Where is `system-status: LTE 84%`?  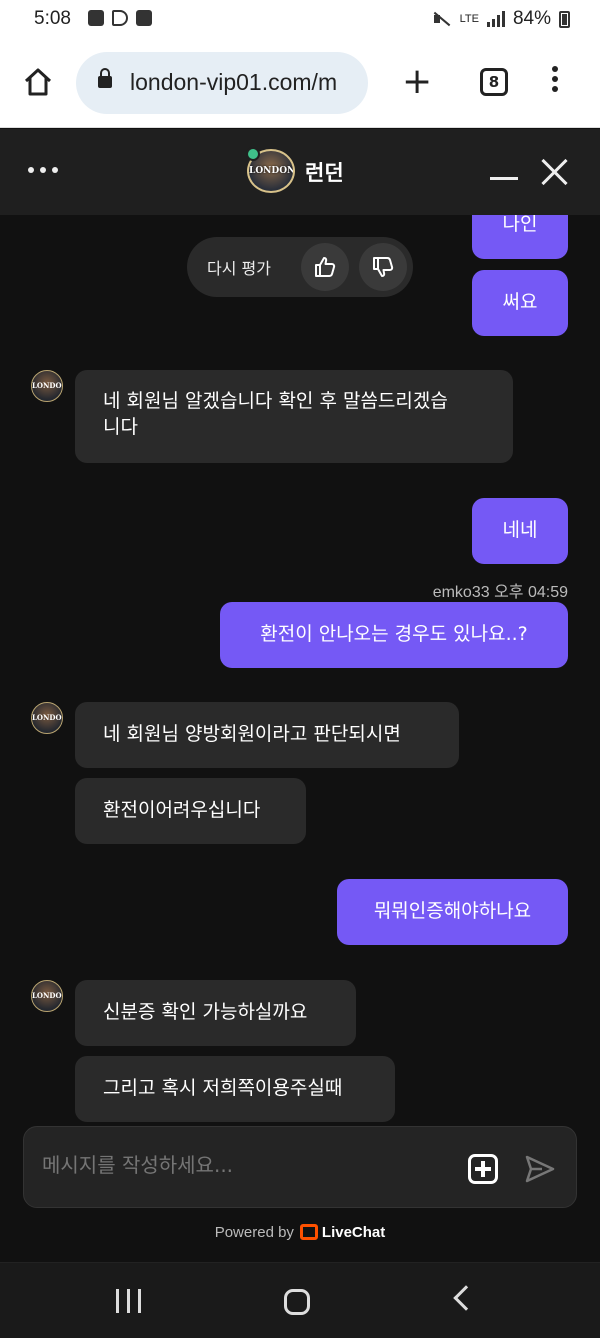 system-status: LTE 84% is located at coordinates (501, 19).